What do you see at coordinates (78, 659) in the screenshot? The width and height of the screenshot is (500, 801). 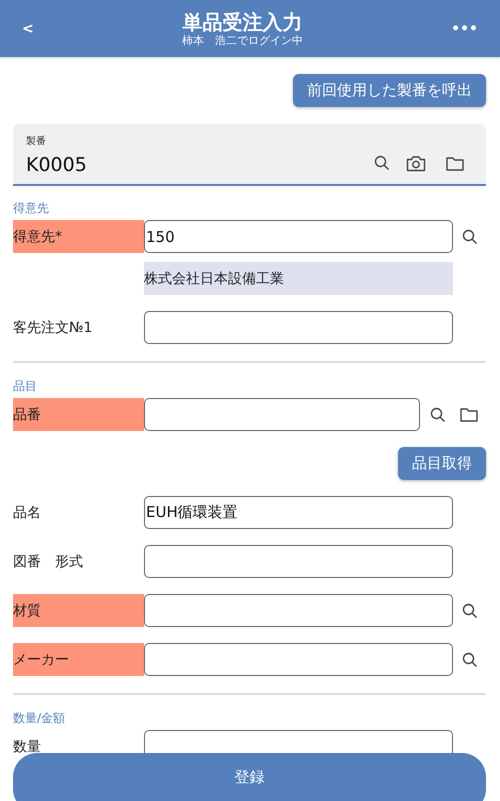 I see `field-label: メーカー` at bounding box center [78, 659].